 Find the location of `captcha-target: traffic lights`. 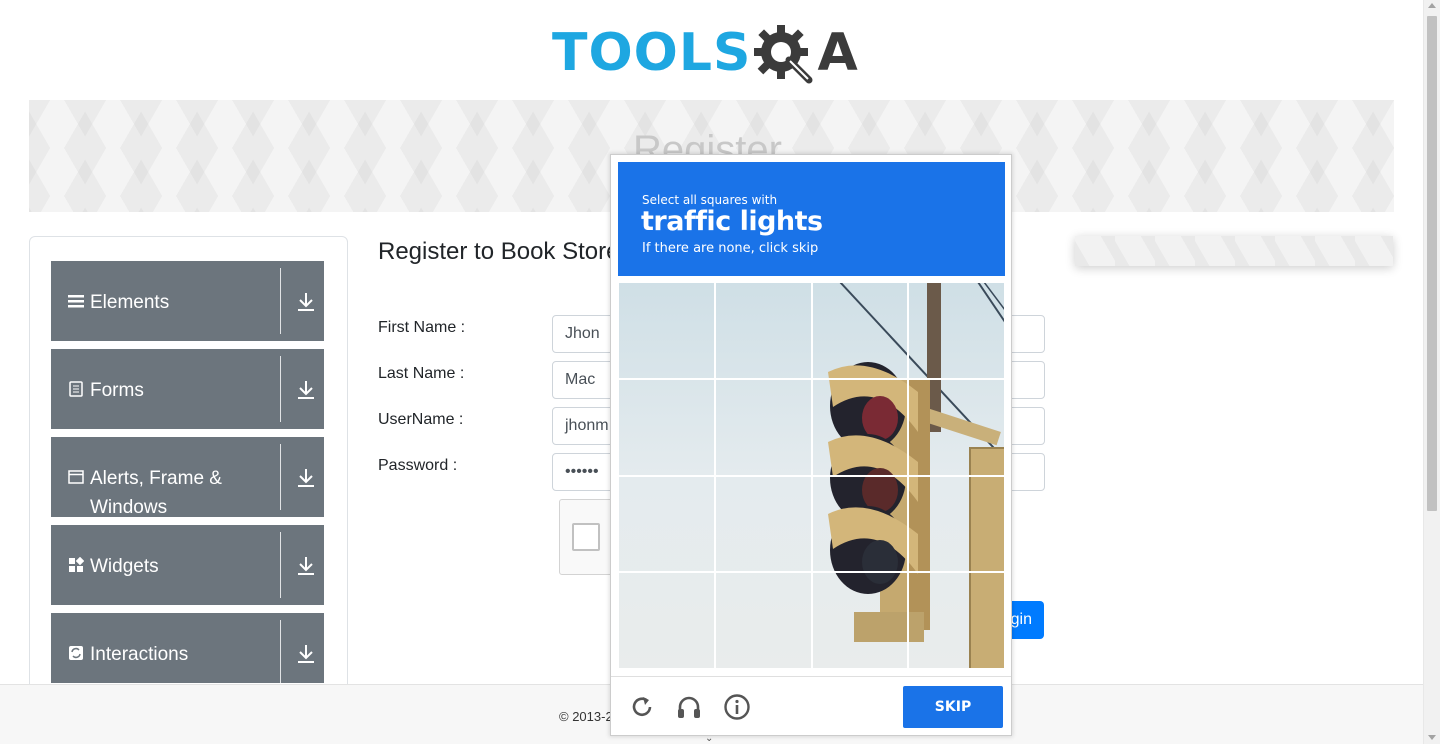

captcha-target: traffic lights is located at coordinates (732, 221).